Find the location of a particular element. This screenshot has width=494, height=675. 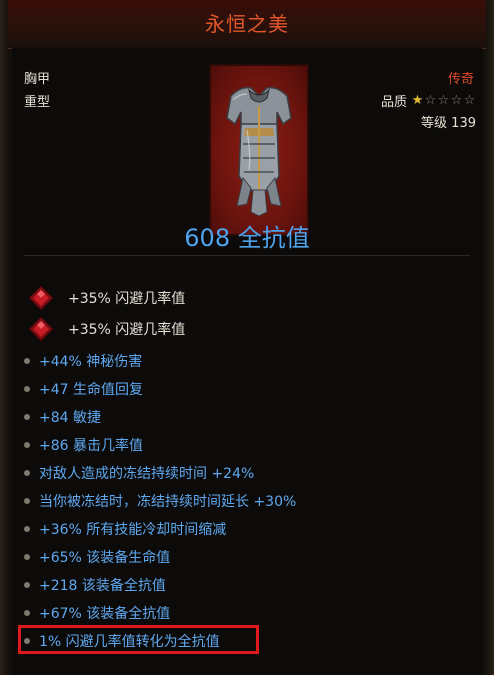

affix-line: +84 敏捷 is located at coordinates (62, 417).